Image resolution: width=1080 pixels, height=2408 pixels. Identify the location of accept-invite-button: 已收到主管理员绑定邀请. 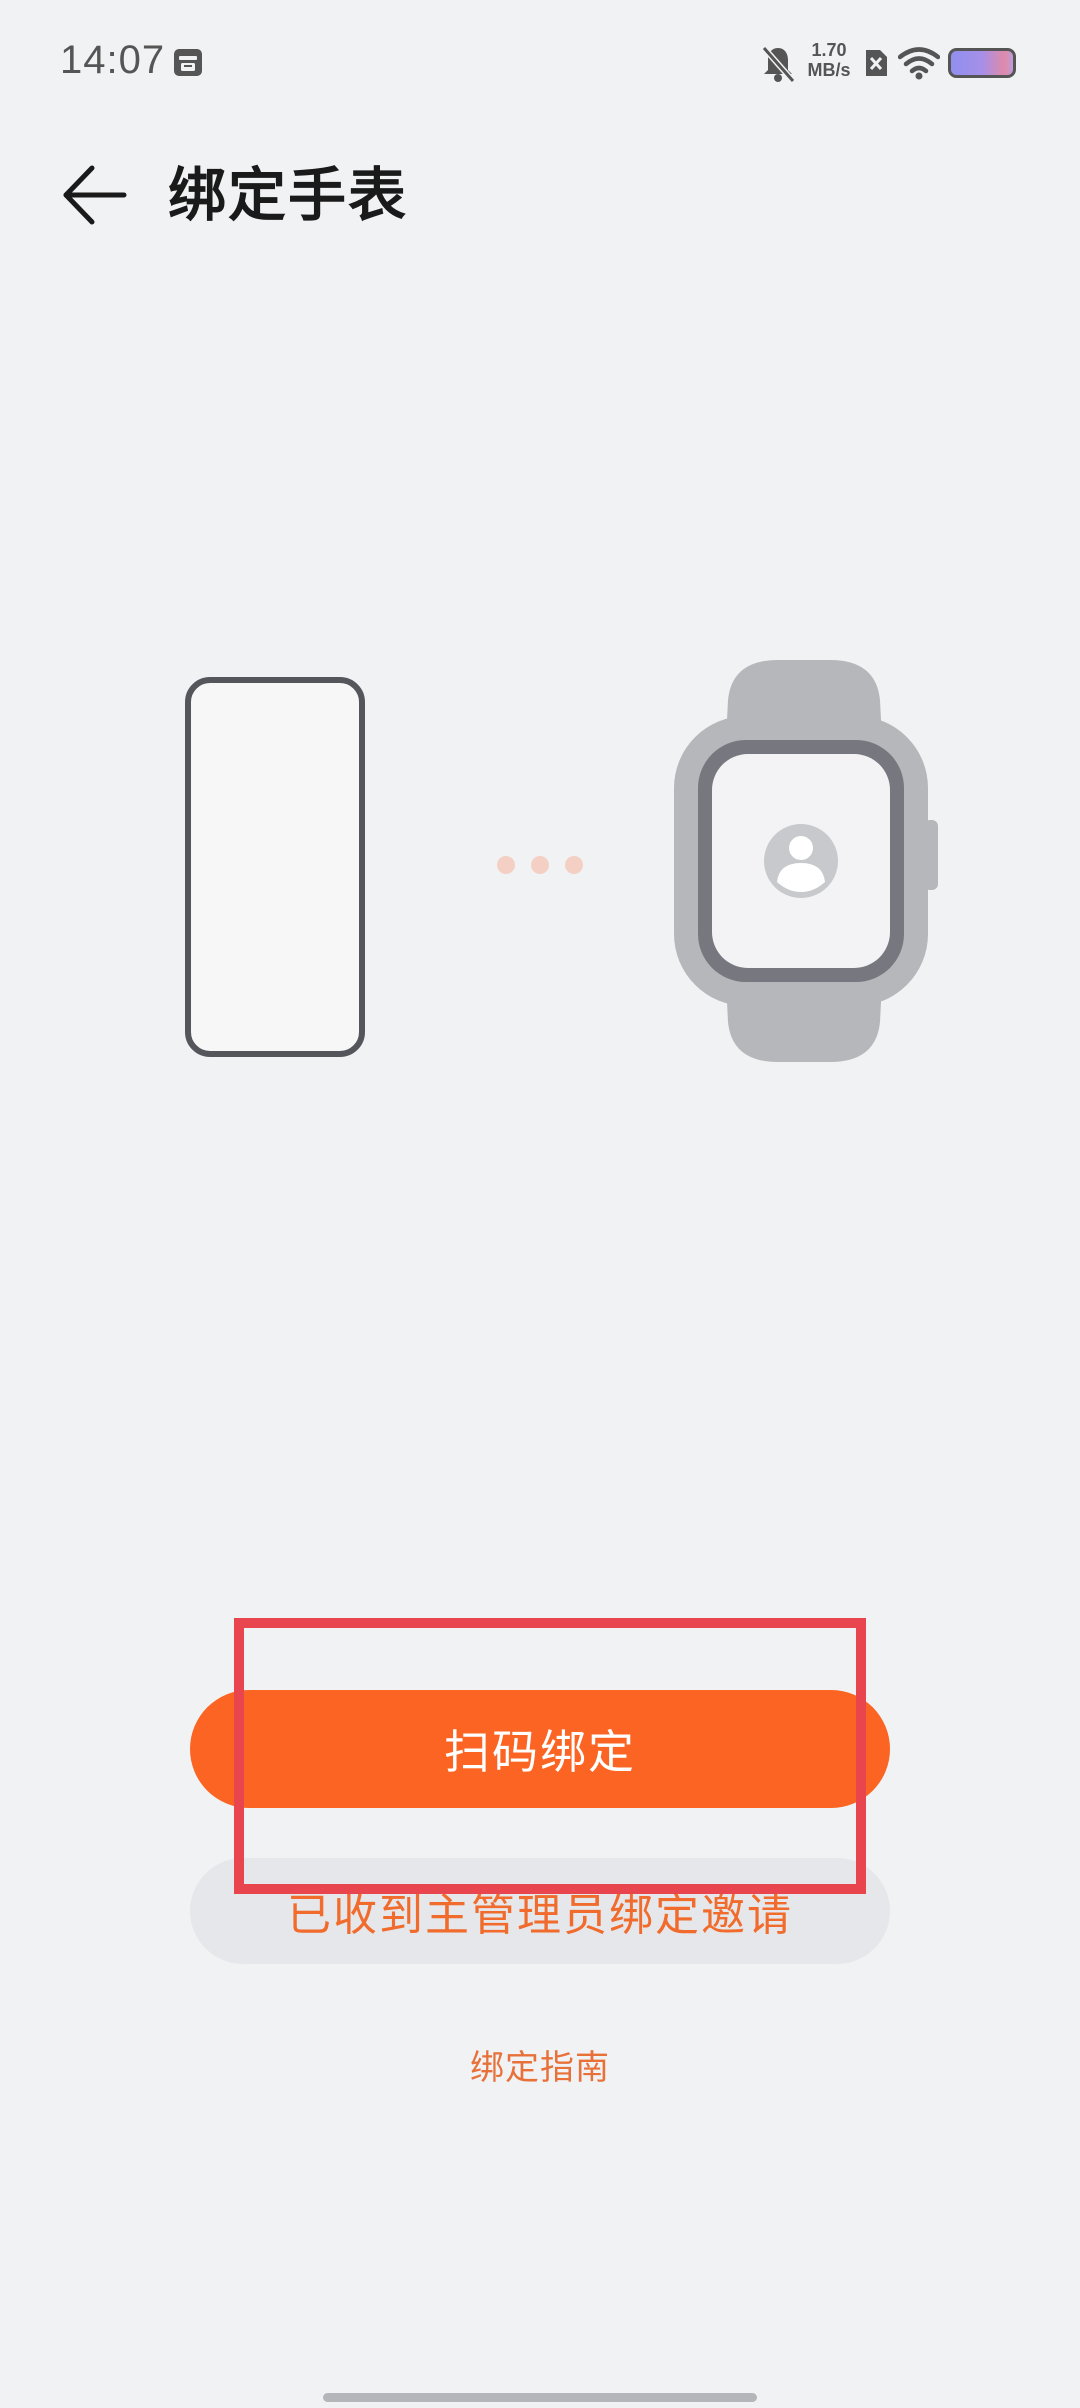
(540, 1911).